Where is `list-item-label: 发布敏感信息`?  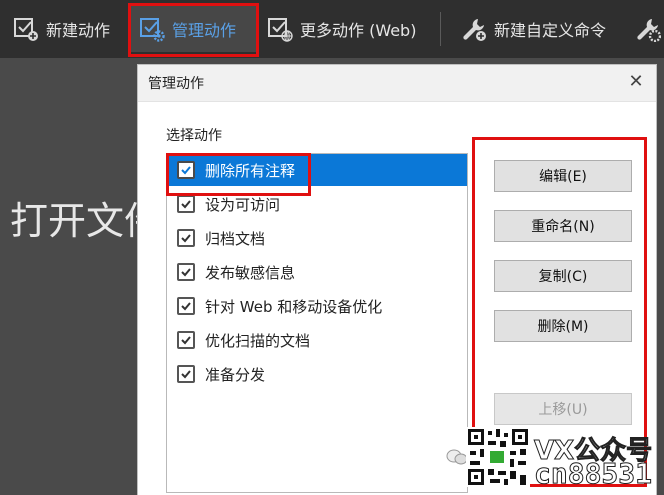
list-item-label: 发布敏感信息 is located at coordinates (250, 272).